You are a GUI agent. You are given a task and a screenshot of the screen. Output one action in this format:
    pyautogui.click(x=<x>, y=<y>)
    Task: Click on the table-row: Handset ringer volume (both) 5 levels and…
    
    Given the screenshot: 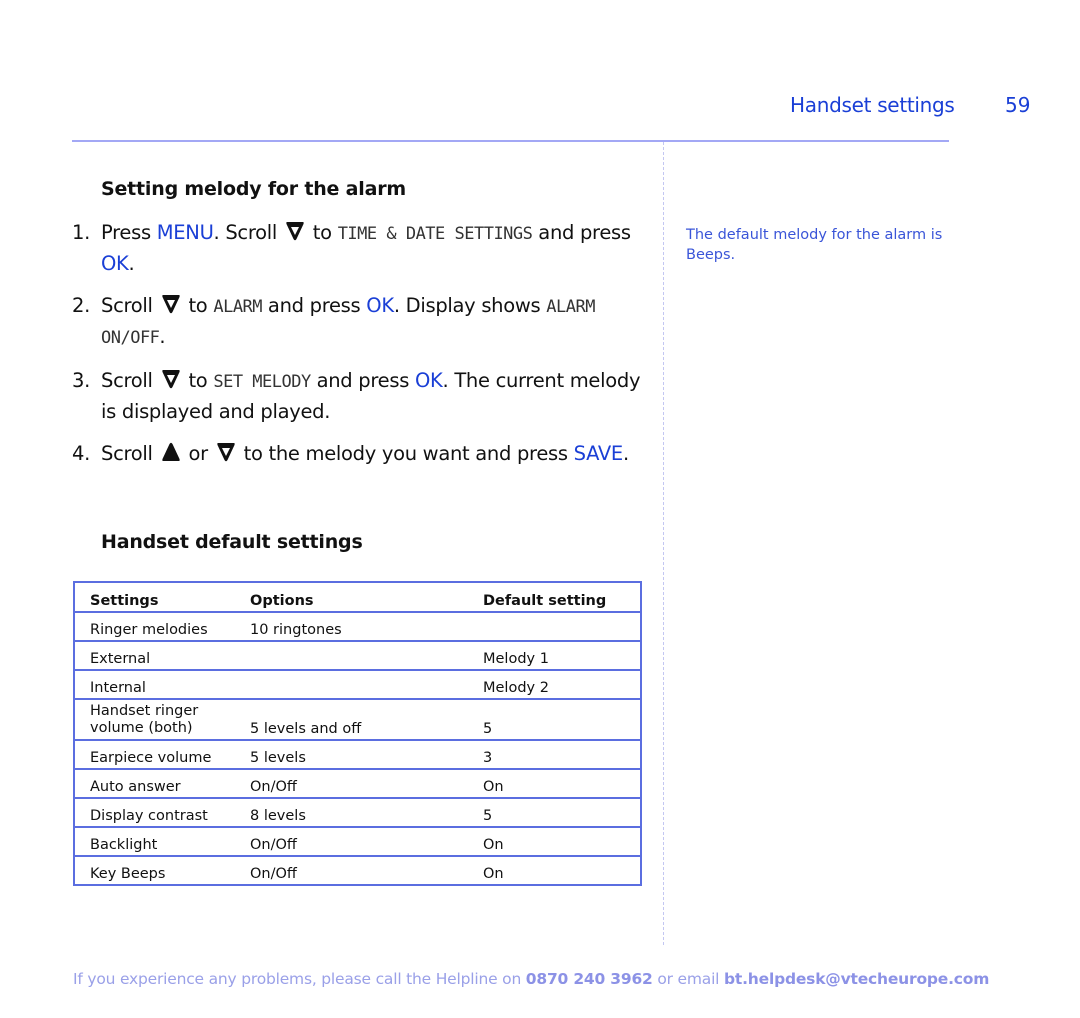 What is the action you would take?
    pyautogui.click(x=357, y=720)
    